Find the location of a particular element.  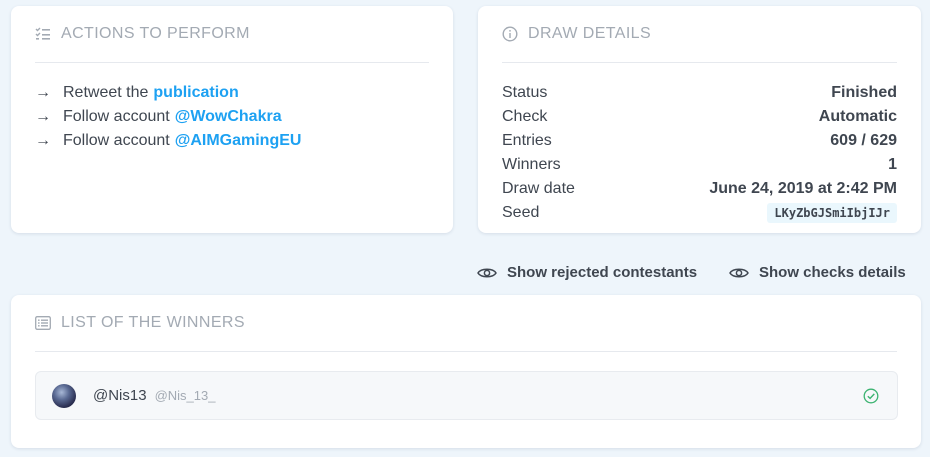

winner-row: @Nis13 @Nis_13_ is located at coordinates (466, 395).